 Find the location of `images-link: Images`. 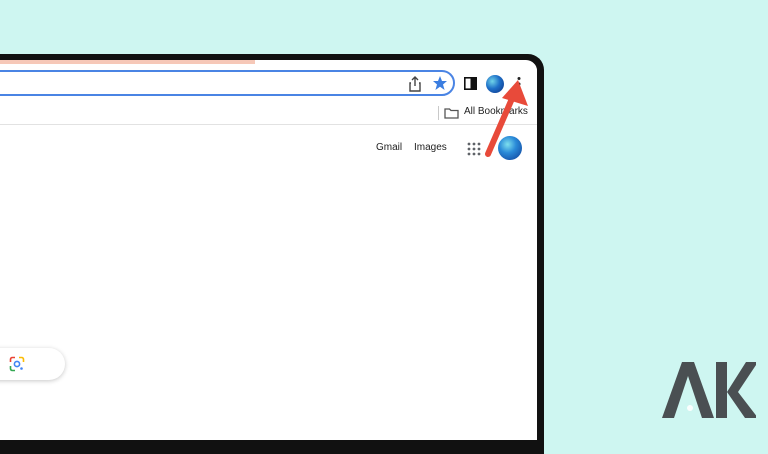

images-link: Images is located at coordinates (430, 147).